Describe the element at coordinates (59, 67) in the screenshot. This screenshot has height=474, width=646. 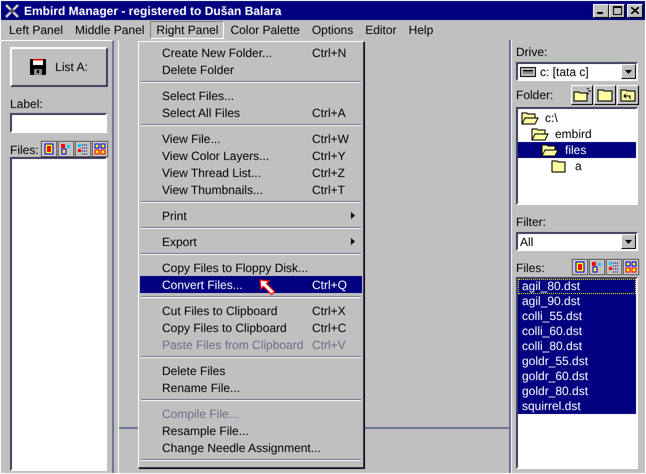
I see `list-button: List A:` at that location.